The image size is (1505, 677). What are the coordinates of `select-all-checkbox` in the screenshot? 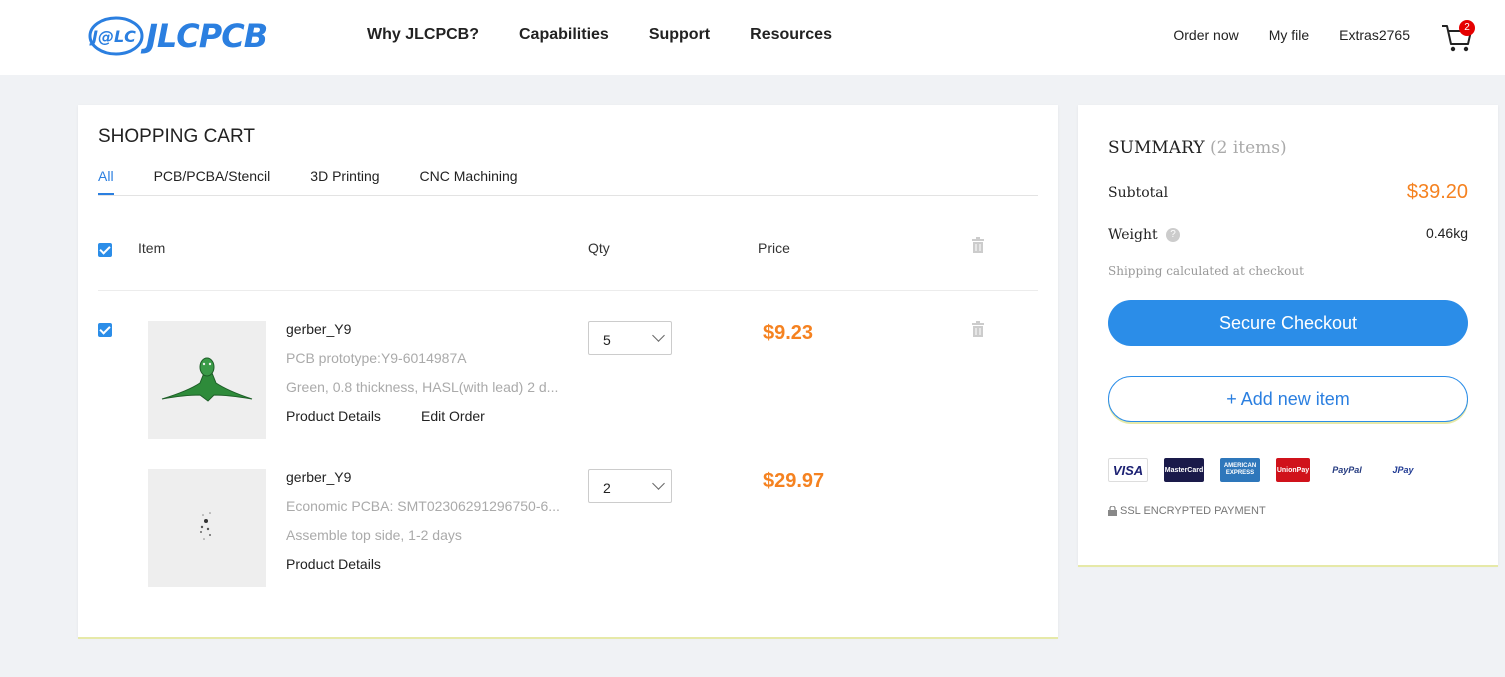 It's located at (105, 250).